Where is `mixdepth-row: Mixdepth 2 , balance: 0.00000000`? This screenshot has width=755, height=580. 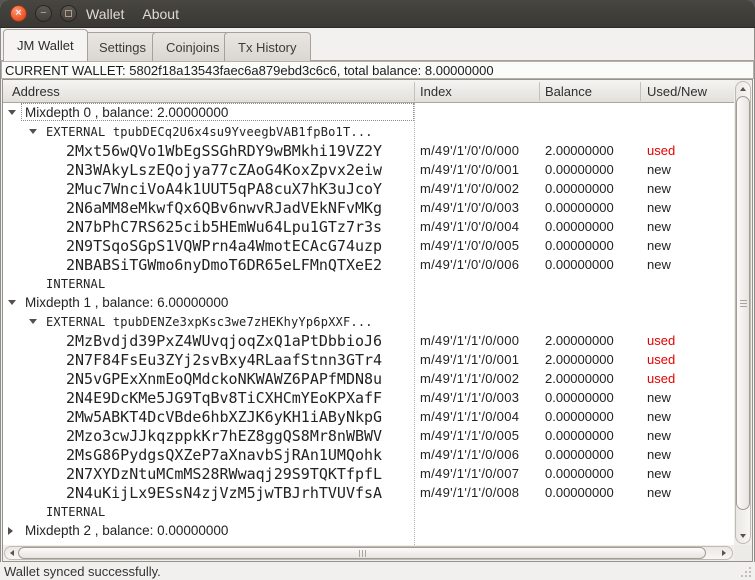 mixdepth-row: Mixdepth 2 , balance: 0.00000000 is located at coordinates (368, 530).